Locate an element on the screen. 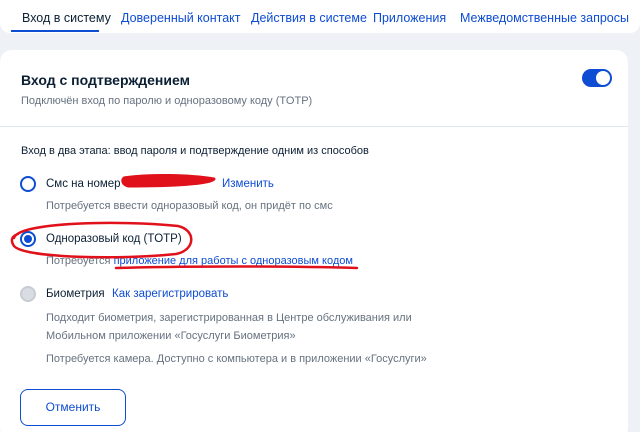  tab-interagency-requests: Межведомственные запросы is located at coordinates (544, 18).